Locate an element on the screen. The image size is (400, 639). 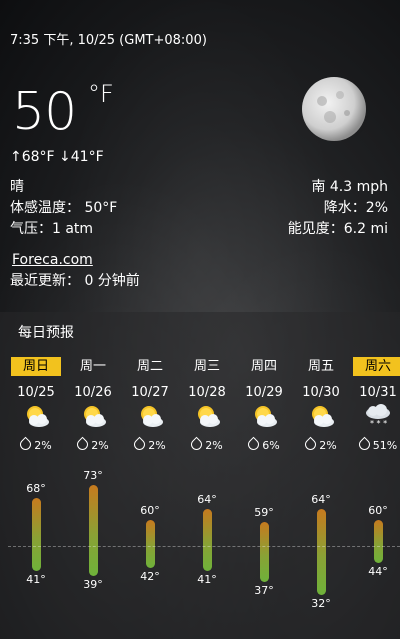
average-dashed-line is located at coordinates (204, 546).